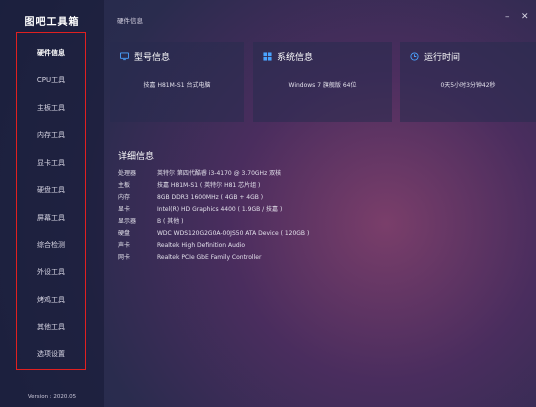 The image size is (536, 407). I want to click on detail-row-network: 网卡 Realtek PCIe GbE Family Controller, so click(189, 256).